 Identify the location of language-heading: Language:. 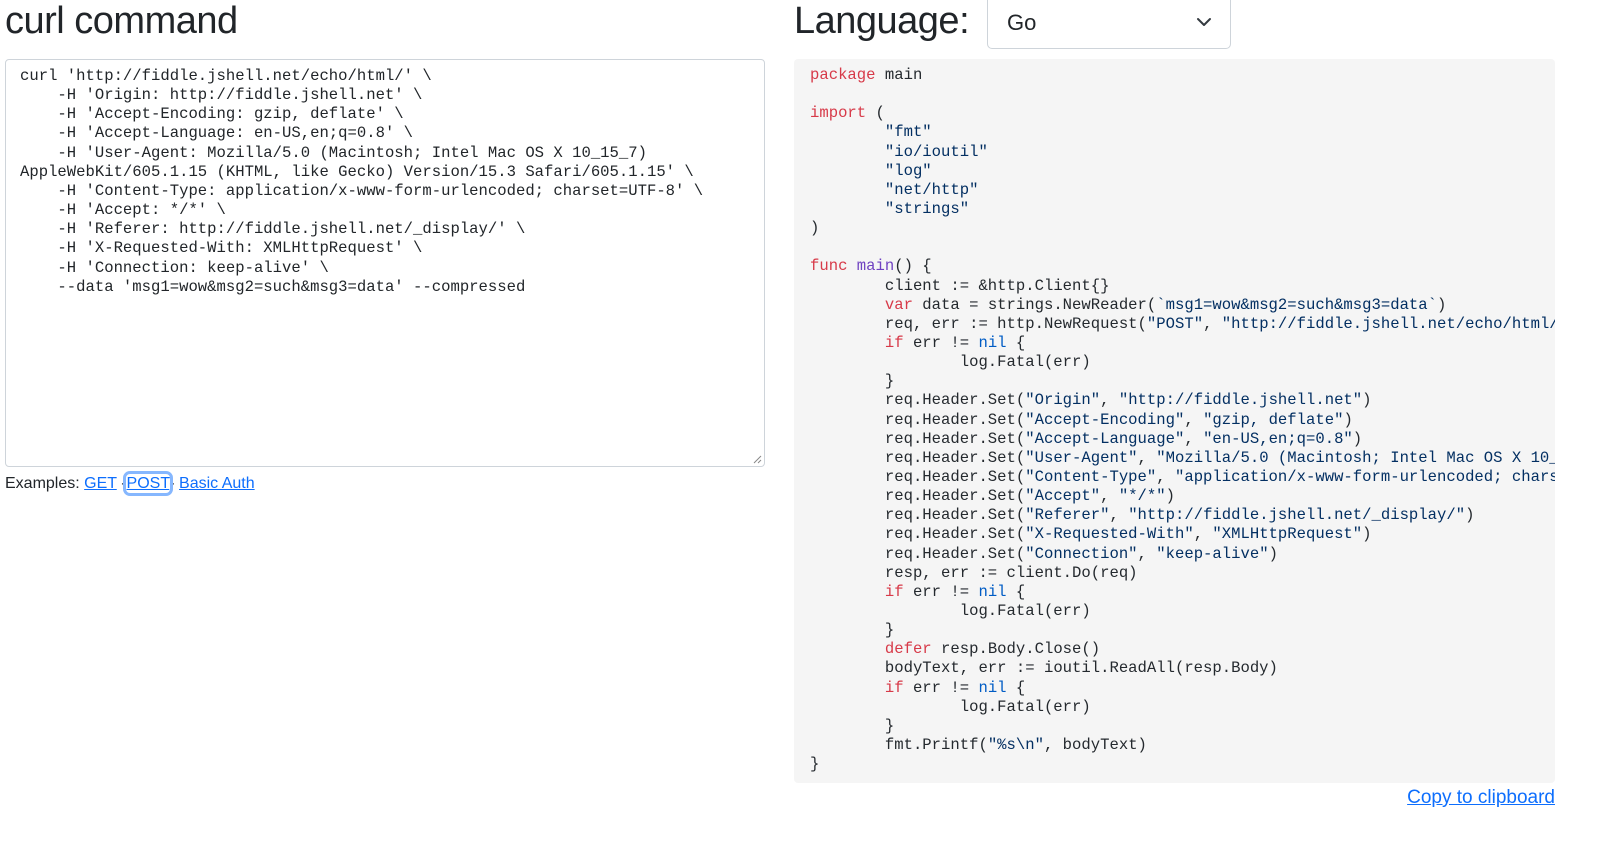
(882, 21).